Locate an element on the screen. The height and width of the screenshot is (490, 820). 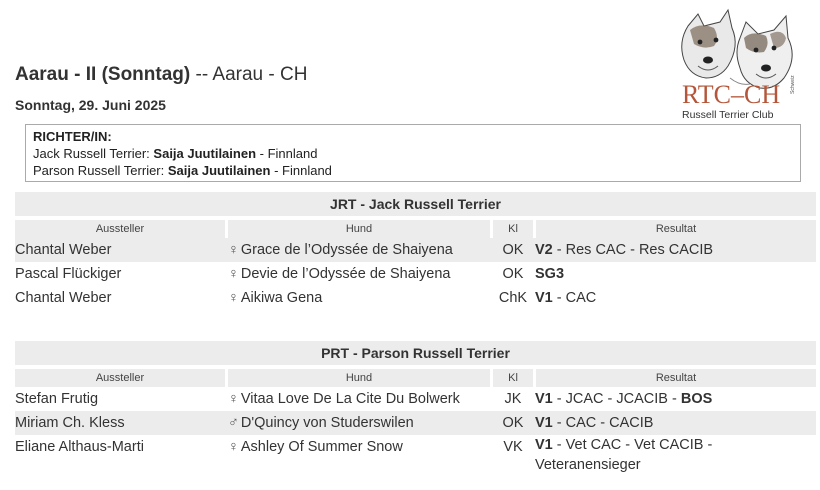
judge-breed: Jack Russell Terrier: is located at coordinates (91, 153).